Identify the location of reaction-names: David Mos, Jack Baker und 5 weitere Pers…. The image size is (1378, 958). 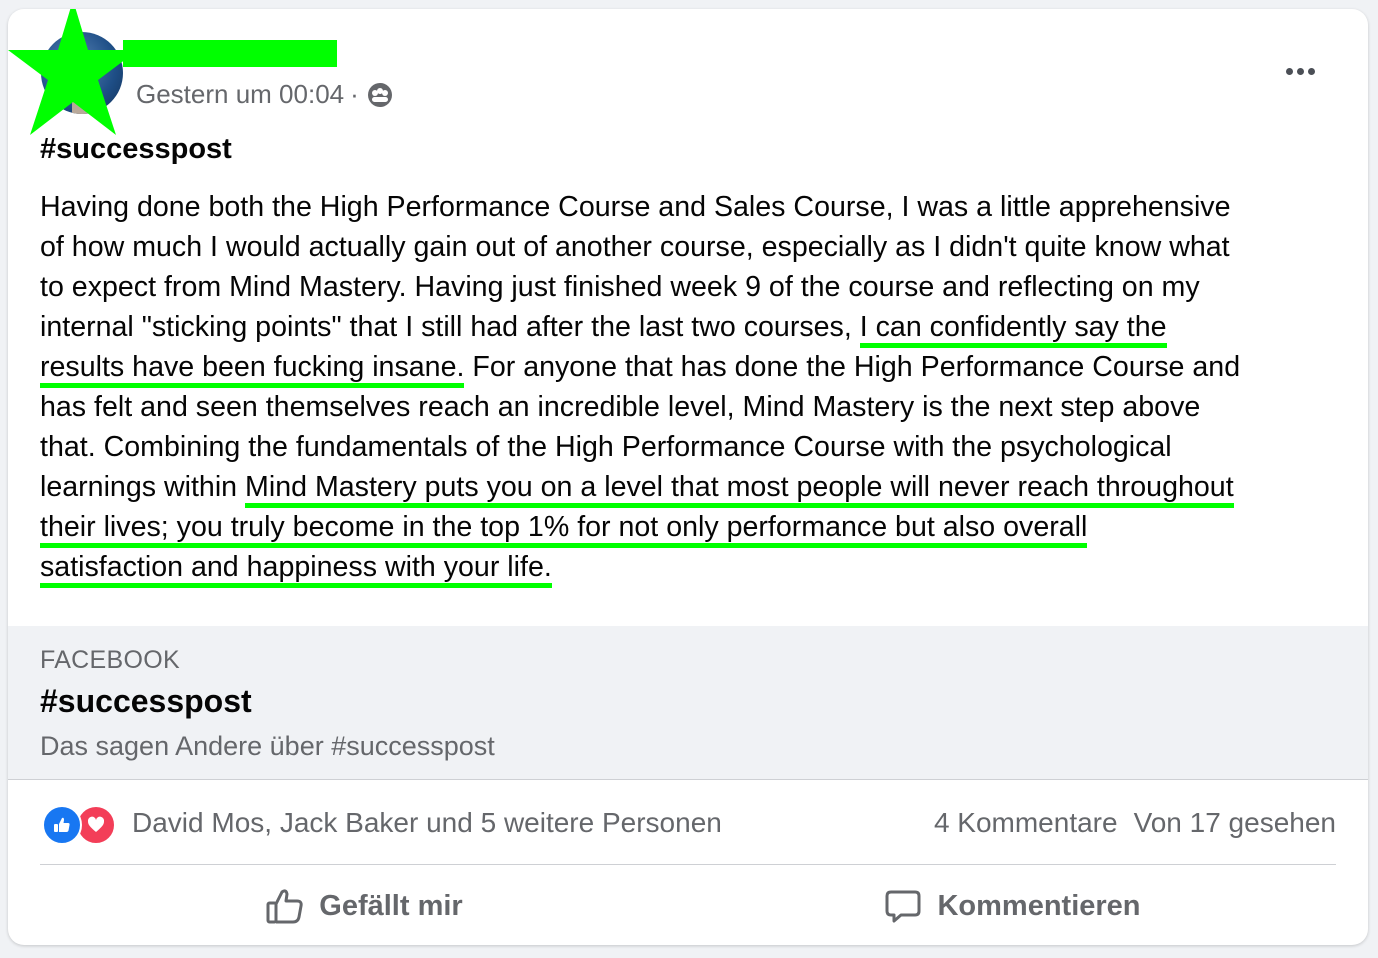
(427, 823).